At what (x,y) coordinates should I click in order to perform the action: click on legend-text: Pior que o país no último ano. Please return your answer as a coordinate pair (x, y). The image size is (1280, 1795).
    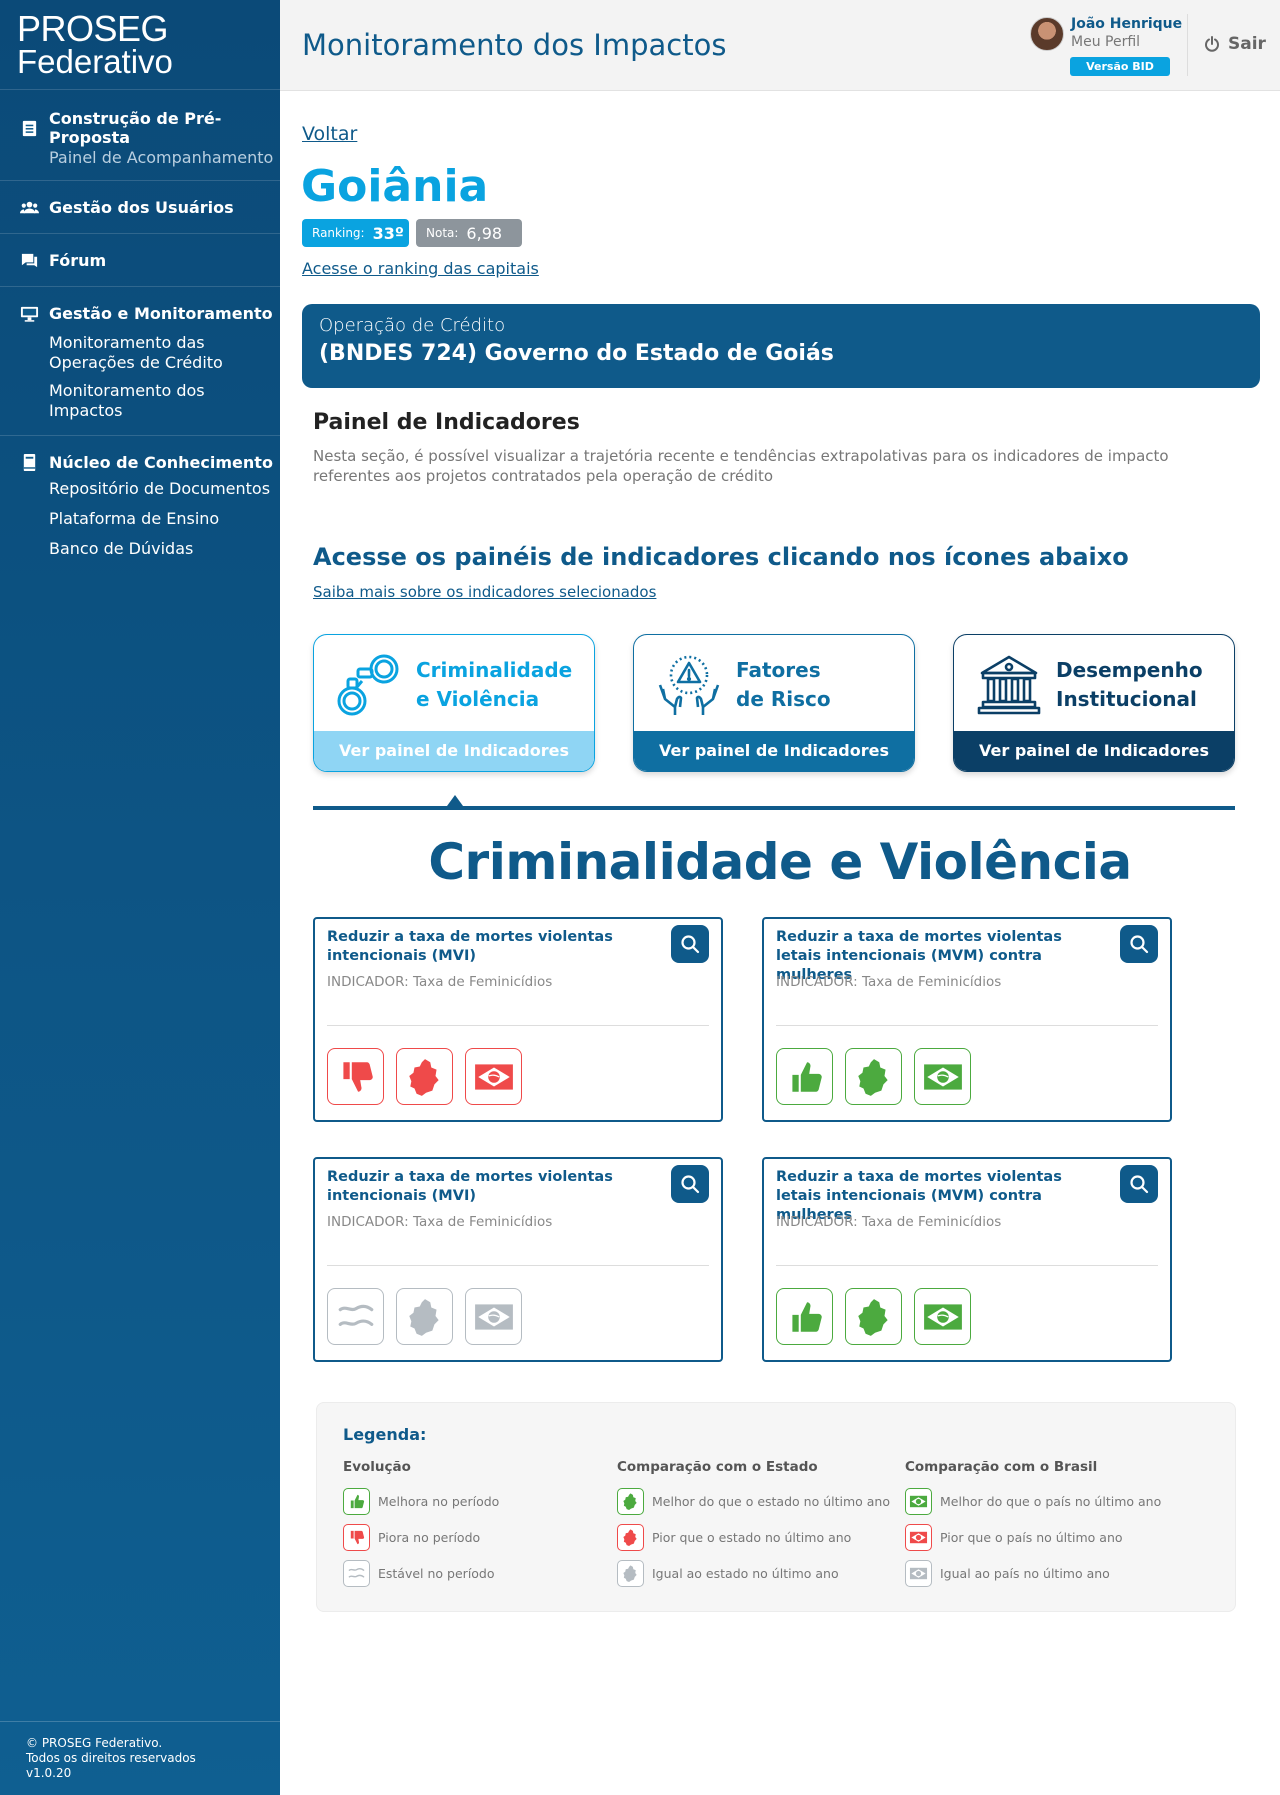
    Looking at the image, I should click on (1031, 1537).